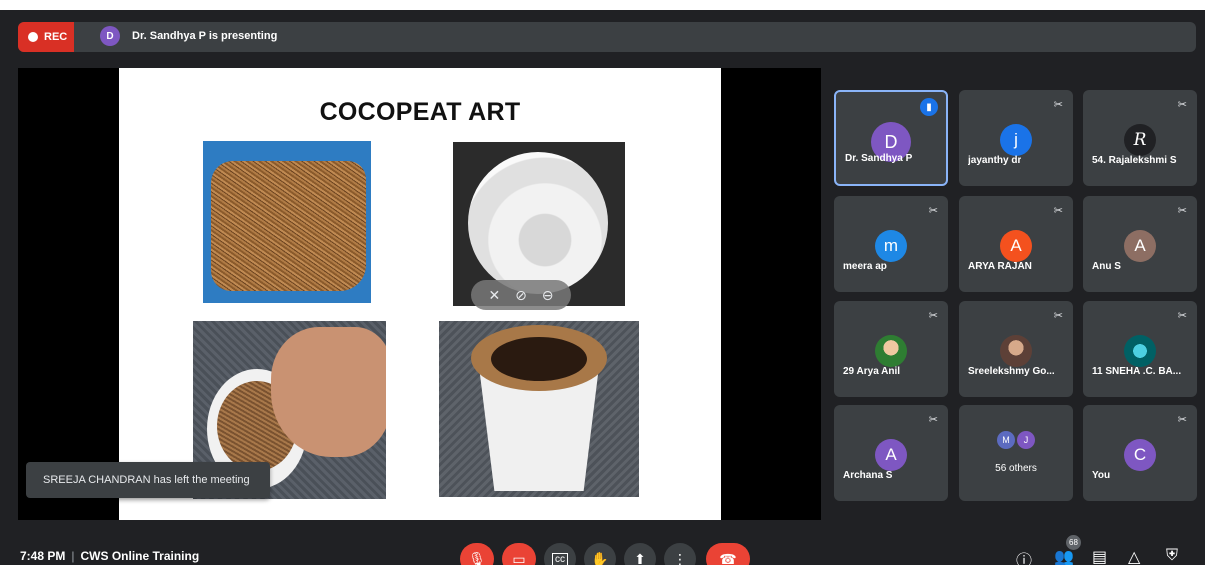 The image size is (1205, 565). Describe the element at coordinates (110, 36) in the screenshot. I see `presenter-avatar: D` at that location.